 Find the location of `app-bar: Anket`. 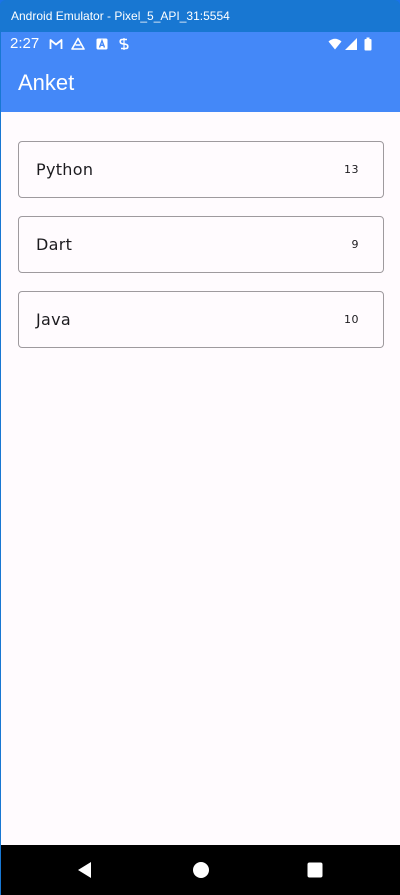

app-bar: Anket is located at coordinates (200, 84).